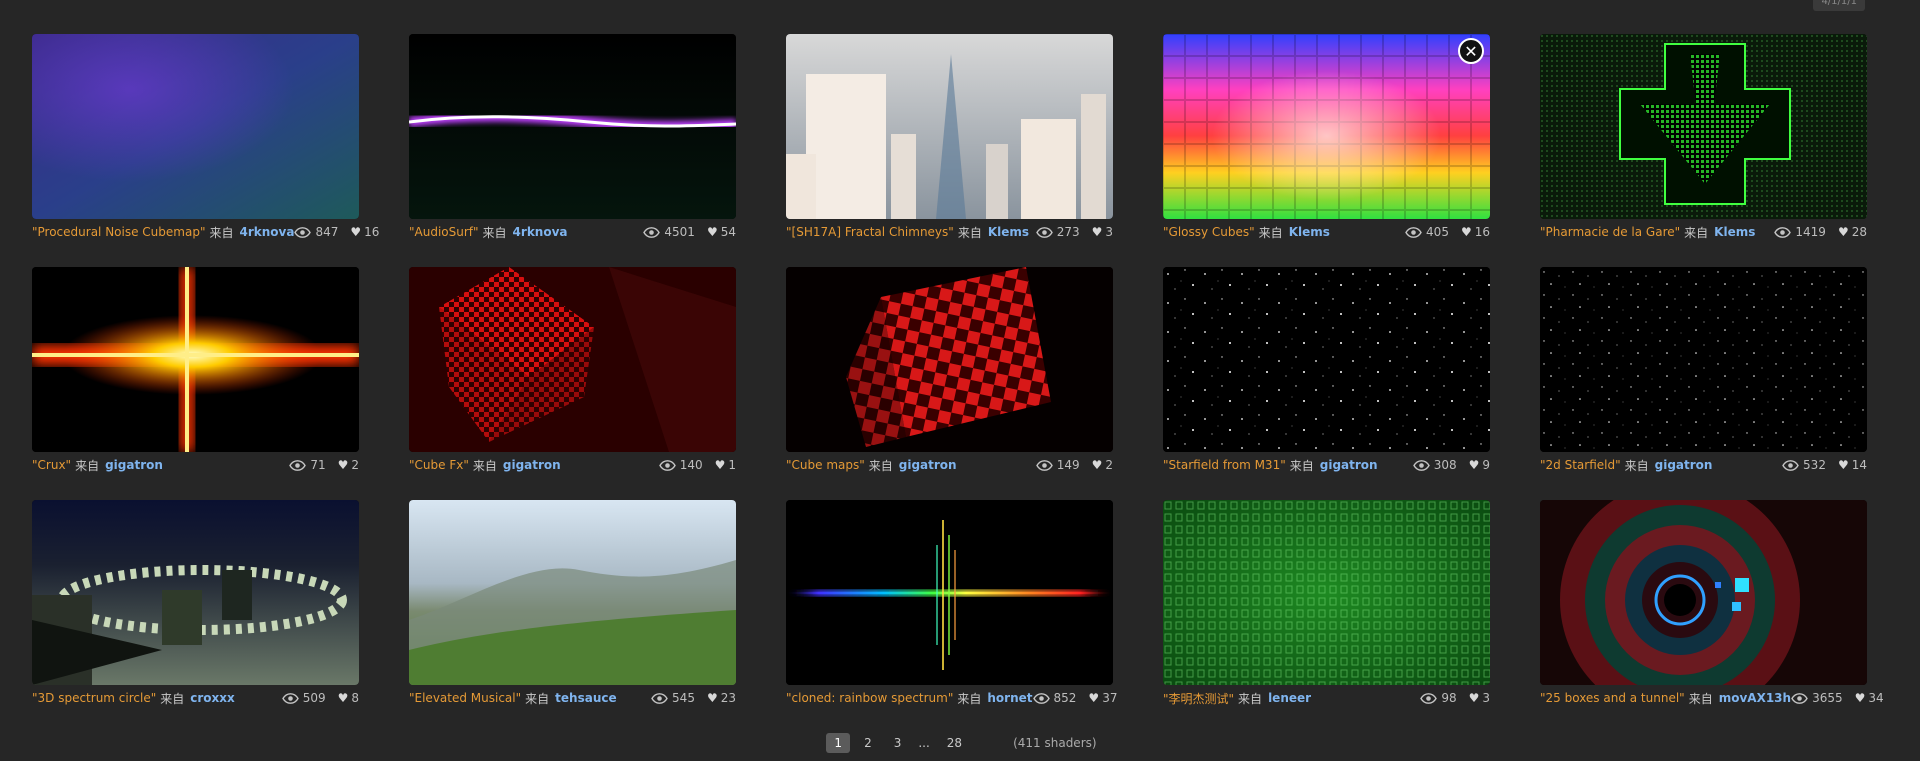 The image size is (1920, 761). I want to click on view-count: 1419, so click(1810, 232).